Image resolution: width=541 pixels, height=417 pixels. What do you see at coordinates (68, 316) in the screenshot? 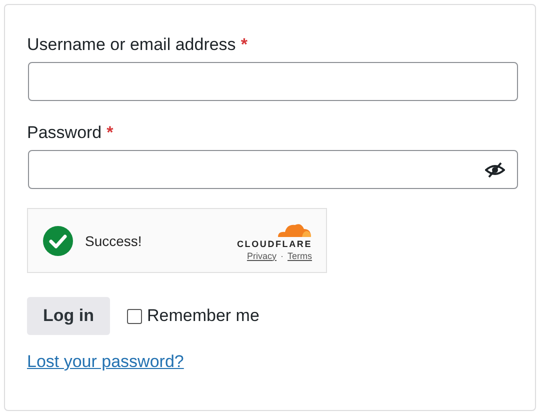
I see `login-button: Log in` at bounding box center [68, 316].